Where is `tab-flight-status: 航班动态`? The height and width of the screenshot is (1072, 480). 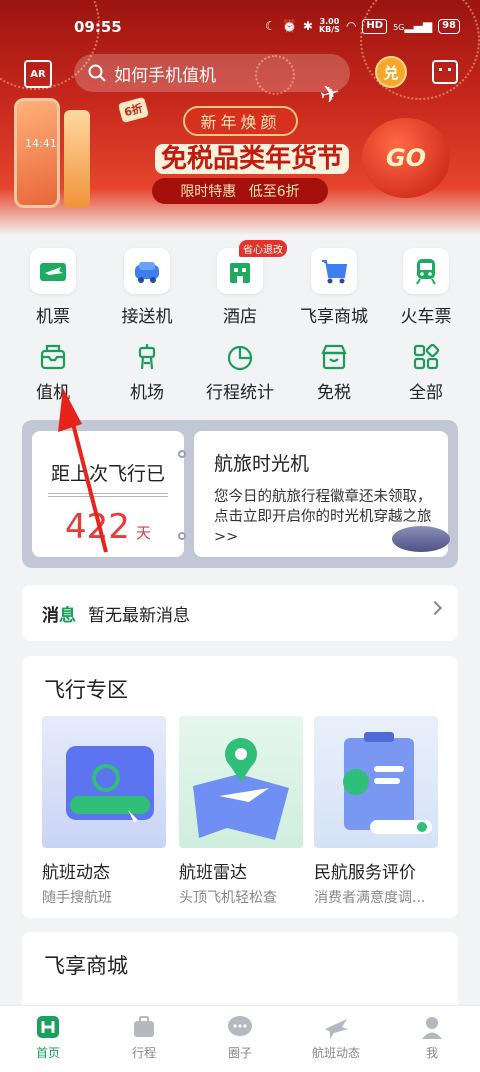
tab-flight-status: 航班动态 is located at coordinates (336, 1033).